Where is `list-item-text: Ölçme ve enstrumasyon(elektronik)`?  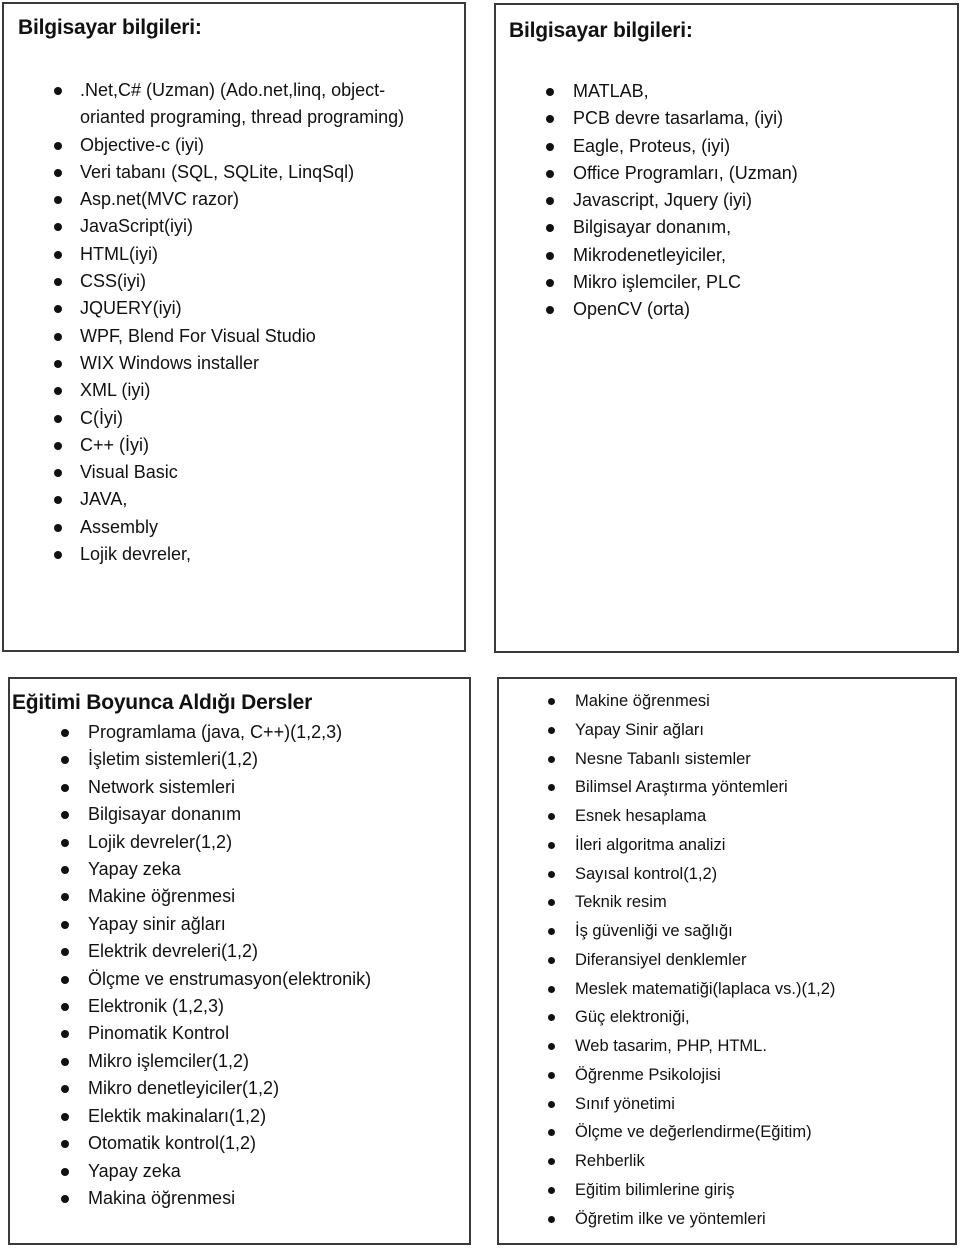
list-item-text: Ölçme ve enstrumasyon(elektronik) is located at coordinates (230, 978).